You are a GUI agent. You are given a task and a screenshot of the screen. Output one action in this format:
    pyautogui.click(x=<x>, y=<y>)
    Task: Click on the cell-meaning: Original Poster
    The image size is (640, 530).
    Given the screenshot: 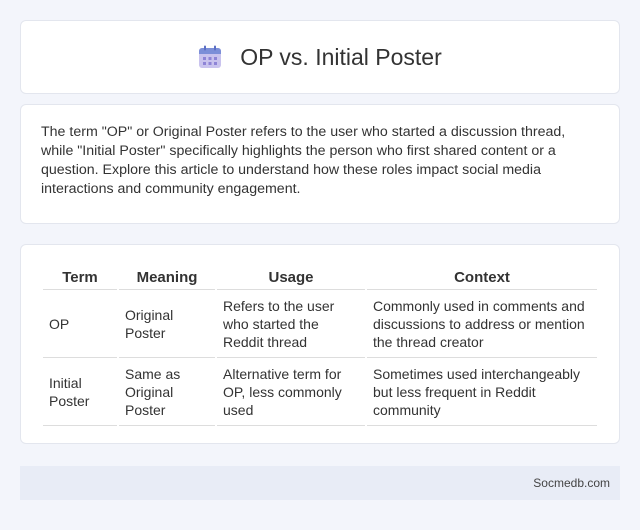 What is the action you would take?
    pyautogui.click(x=167, y=324)
    